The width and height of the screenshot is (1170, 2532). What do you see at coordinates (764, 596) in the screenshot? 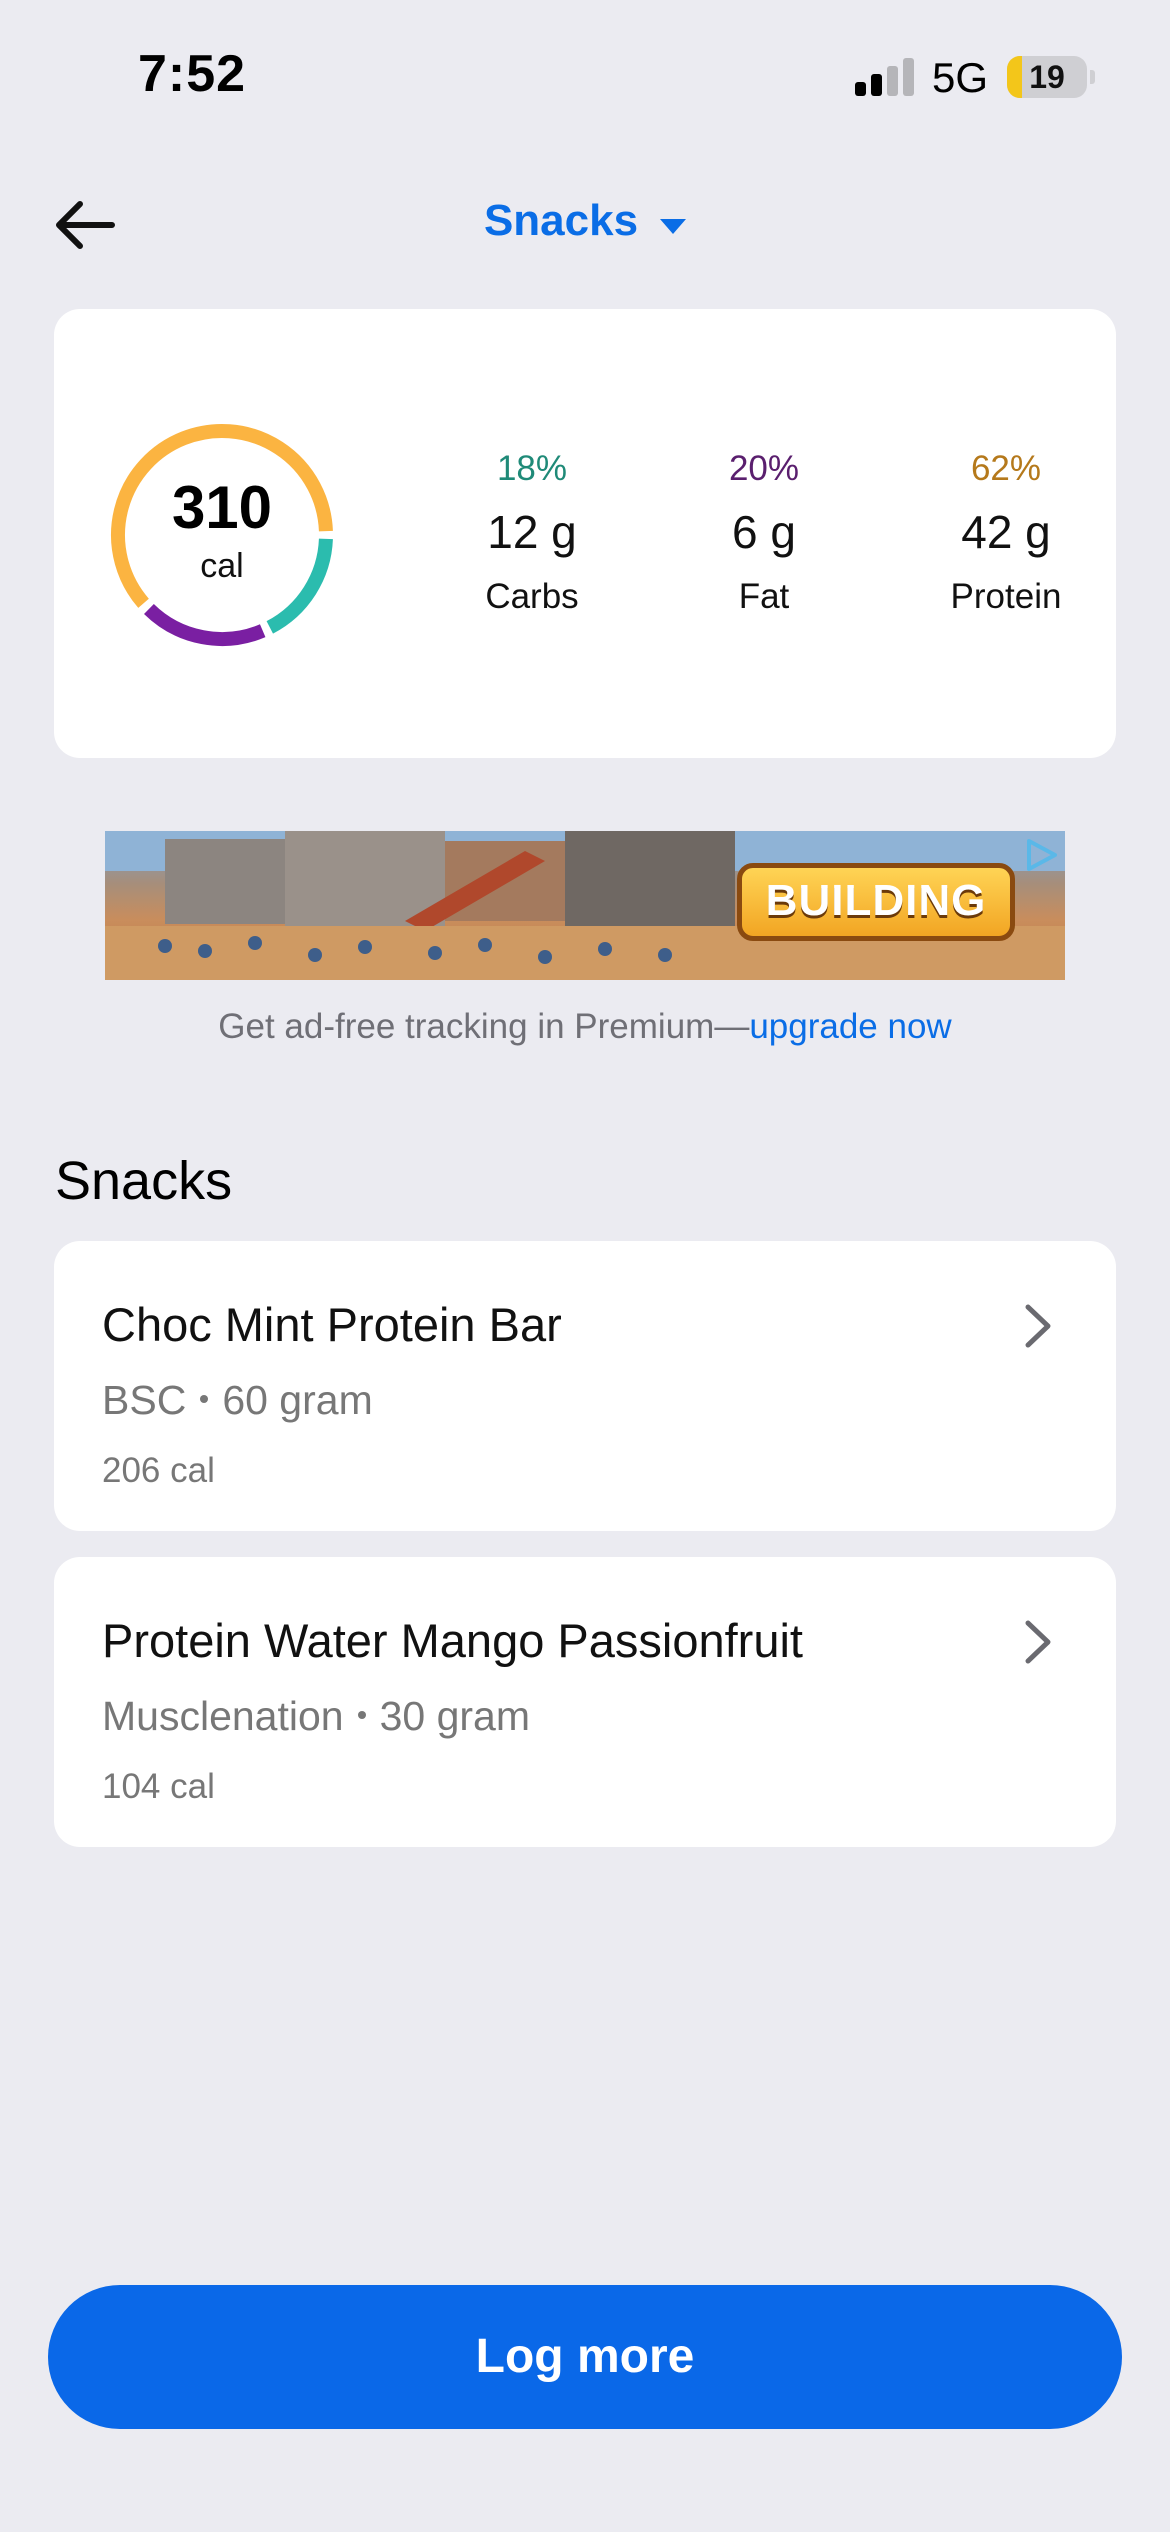
I see `macro-name: Fat` at bounding box center [764, 596].